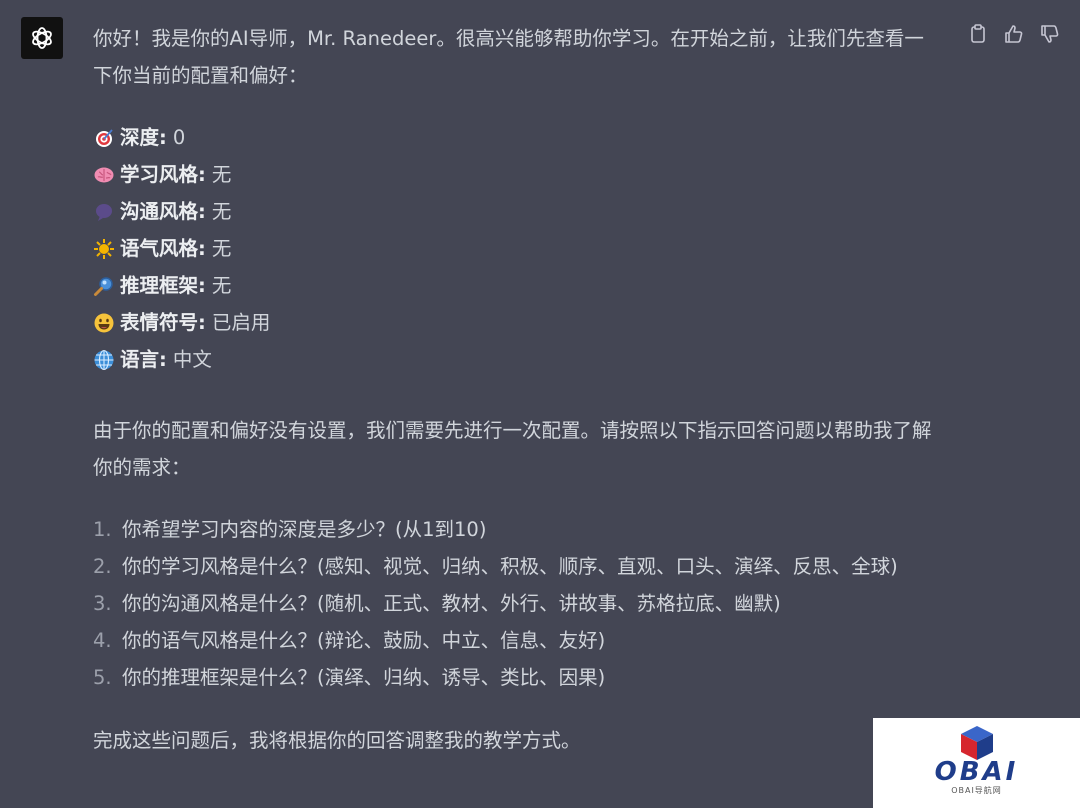  Describe the element at coordinates (364, 677) in the screenshot. I see `question-text: 你的推理框架是什么？(演绎、归纳、诱导、类比、因果)` at that location.